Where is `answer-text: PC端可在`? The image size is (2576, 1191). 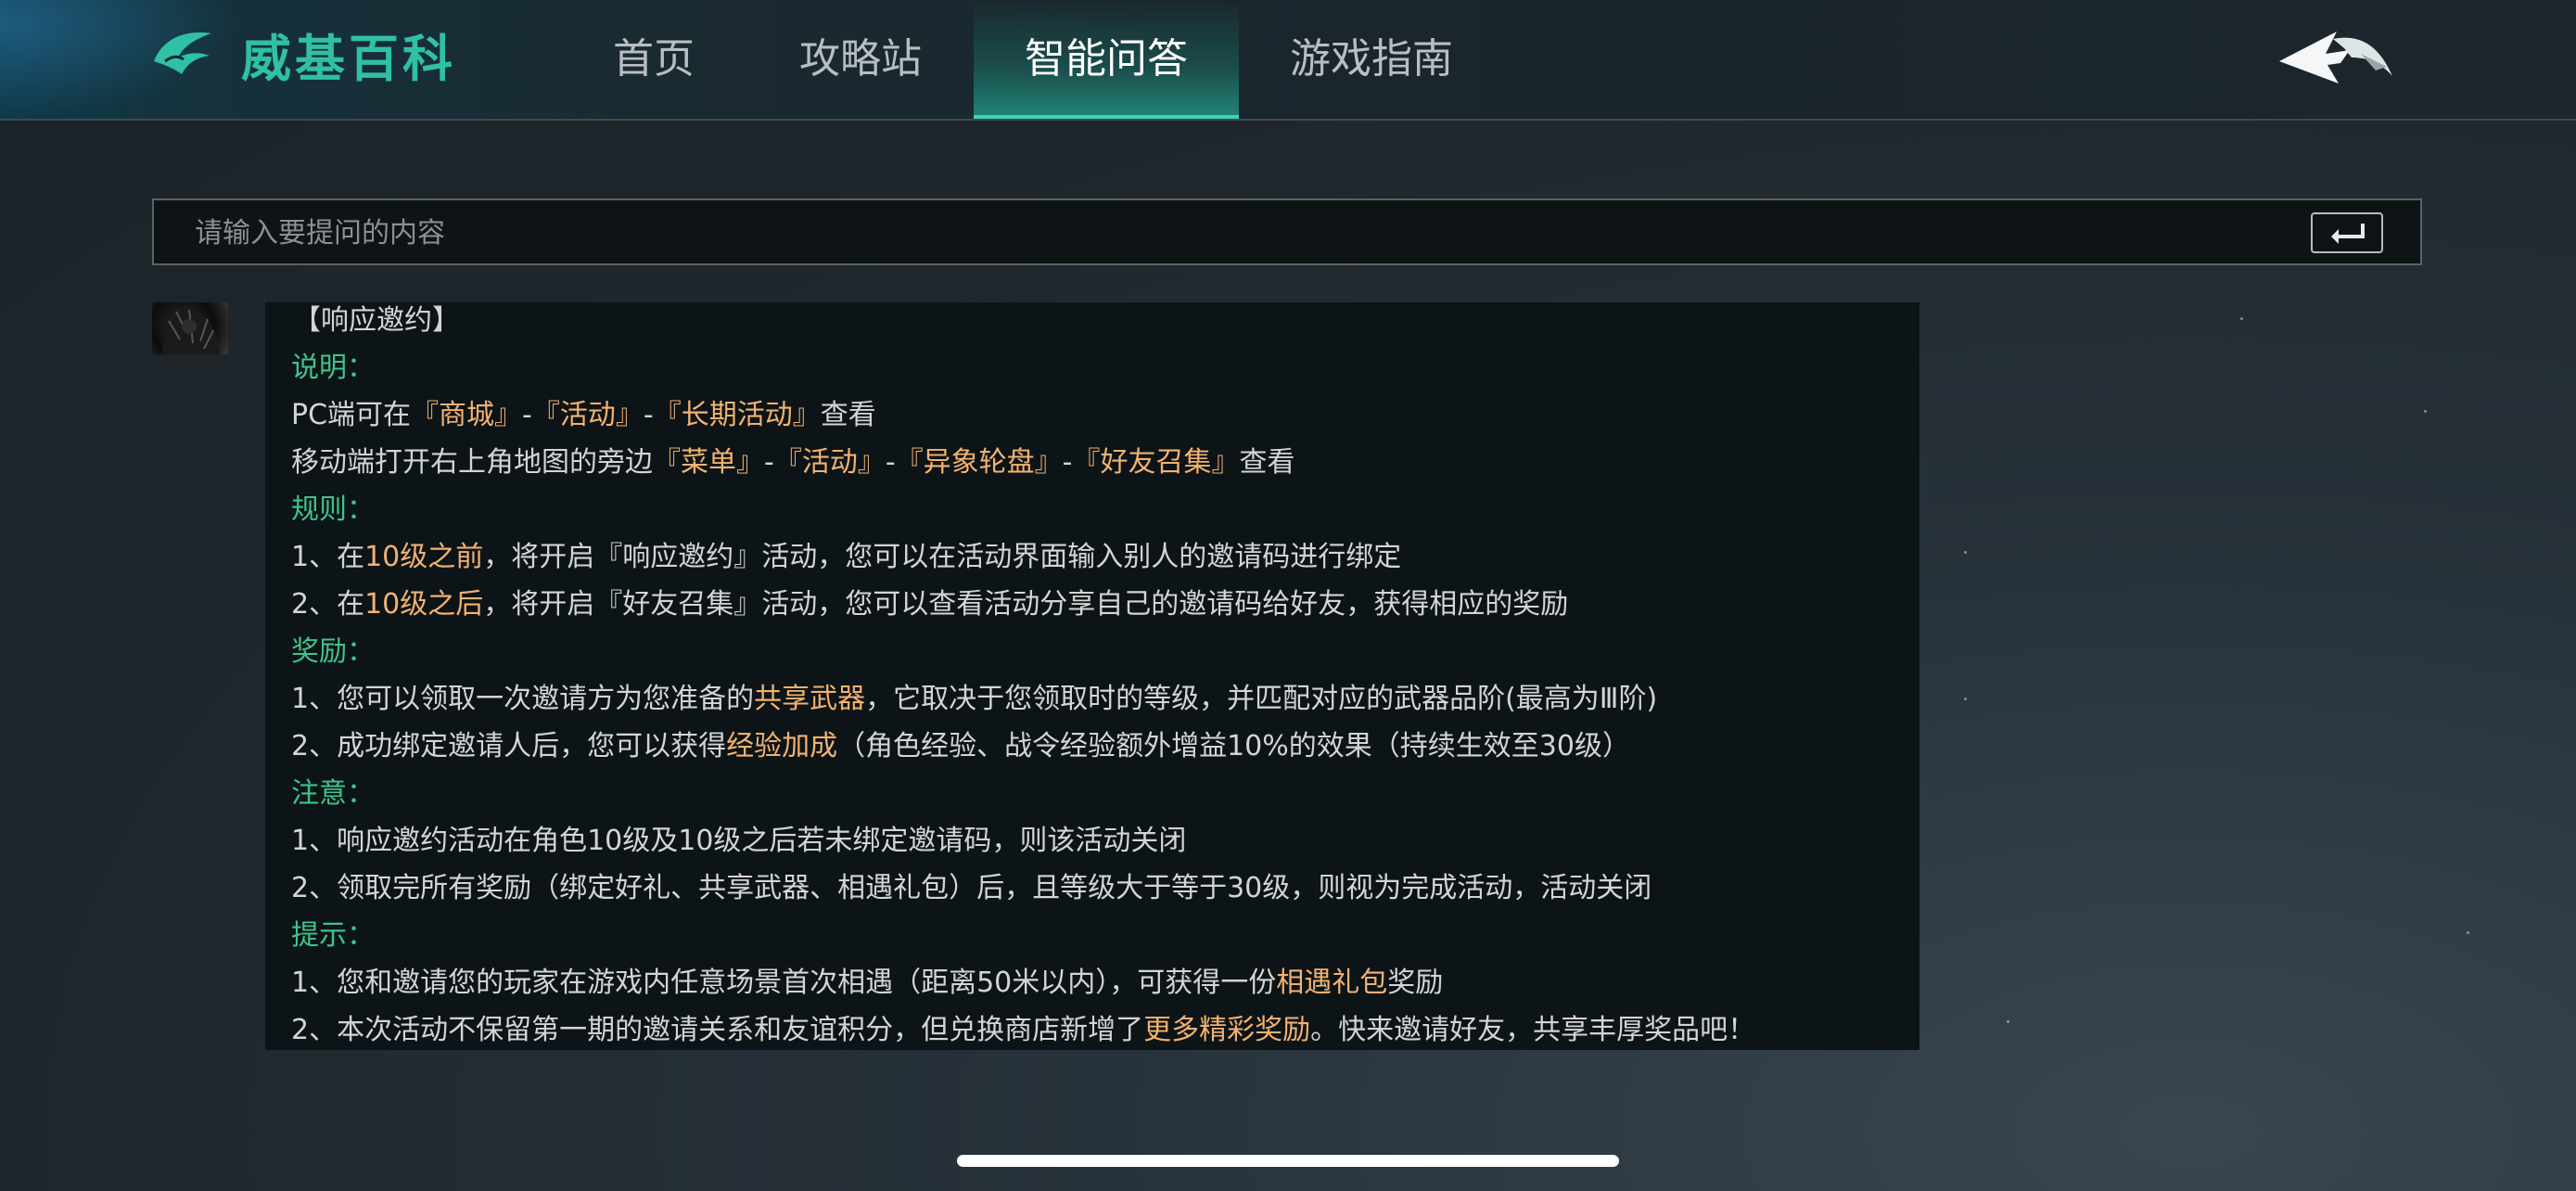
answer-text: PC端可在 is located at coordinates (351, 415).